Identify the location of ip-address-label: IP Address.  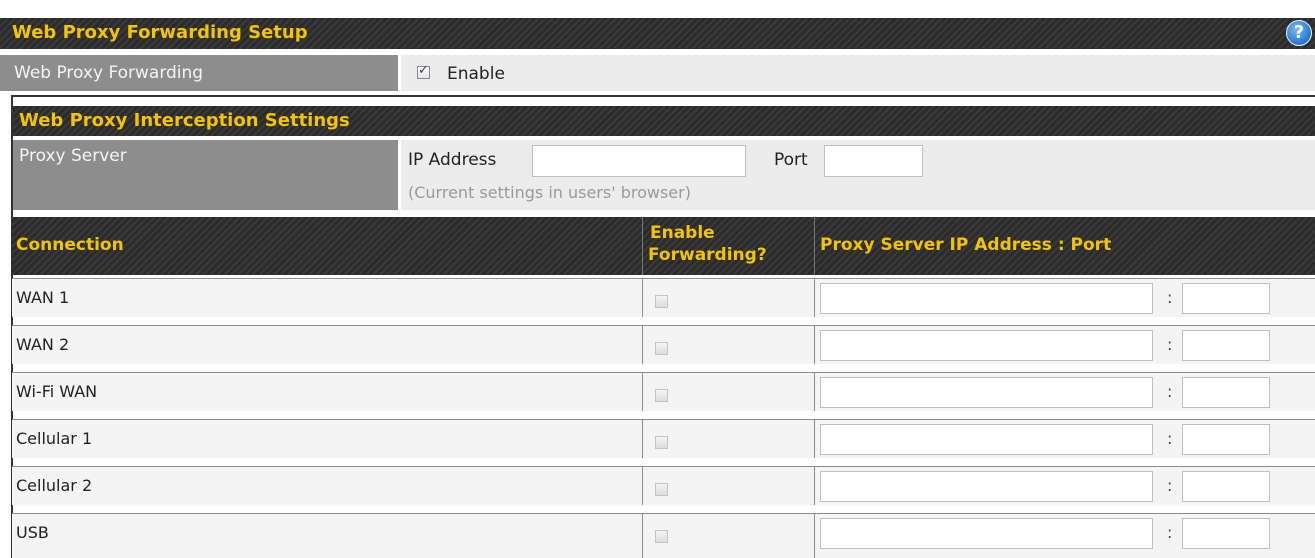
(452, 160).